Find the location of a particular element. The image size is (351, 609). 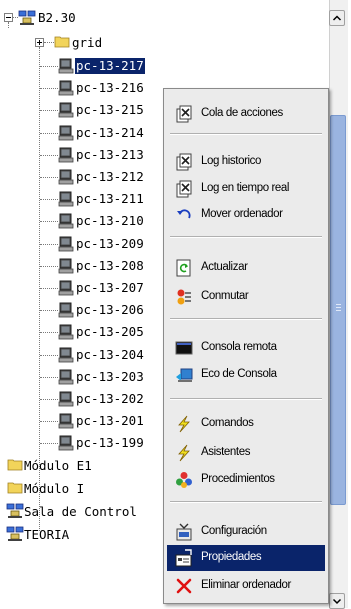

pc-label: pc-13-206 is located at coordinates (110, 309).